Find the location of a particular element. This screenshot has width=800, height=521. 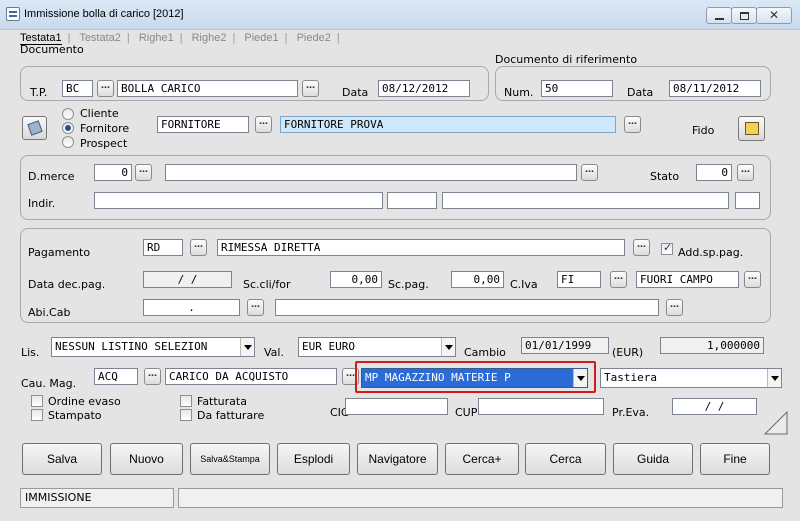

cau-mag-code-input: ACQ is located at coordinates (116, 376).